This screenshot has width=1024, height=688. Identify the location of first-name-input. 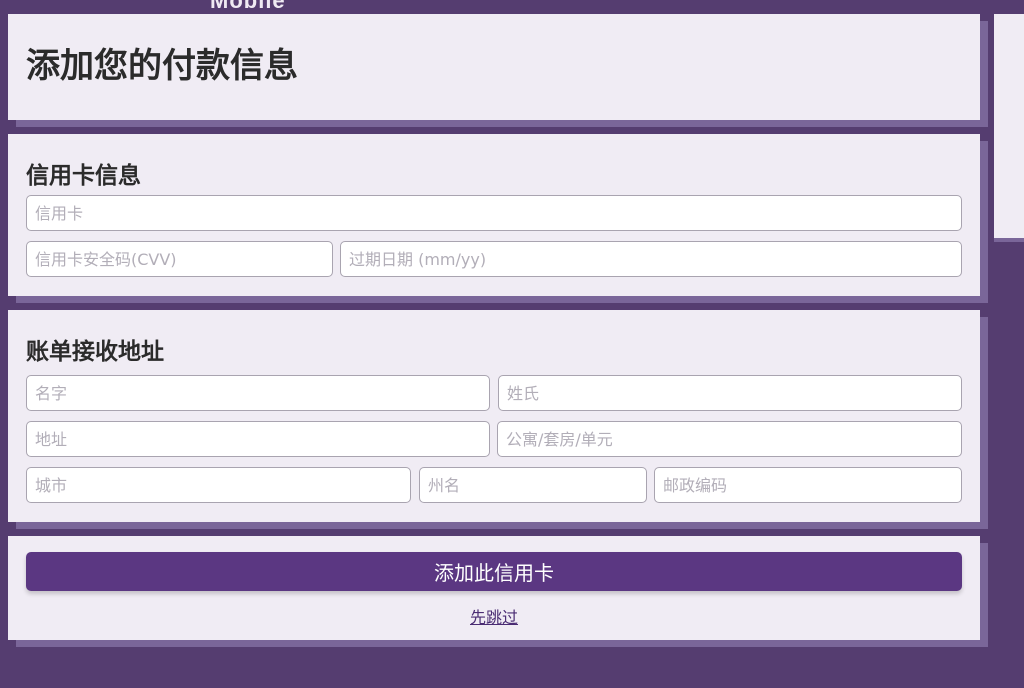
(258, 393).